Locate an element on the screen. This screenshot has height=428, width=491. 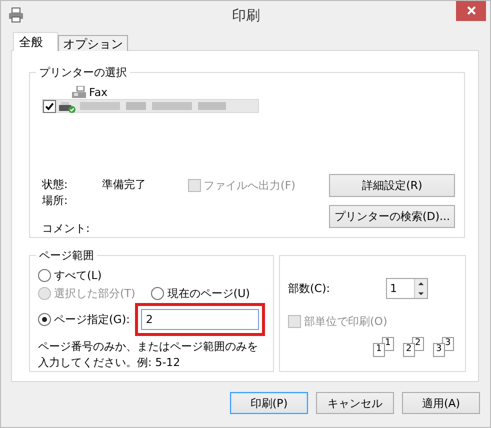
page-sheet: 1 is located at coordinates (379, 350).